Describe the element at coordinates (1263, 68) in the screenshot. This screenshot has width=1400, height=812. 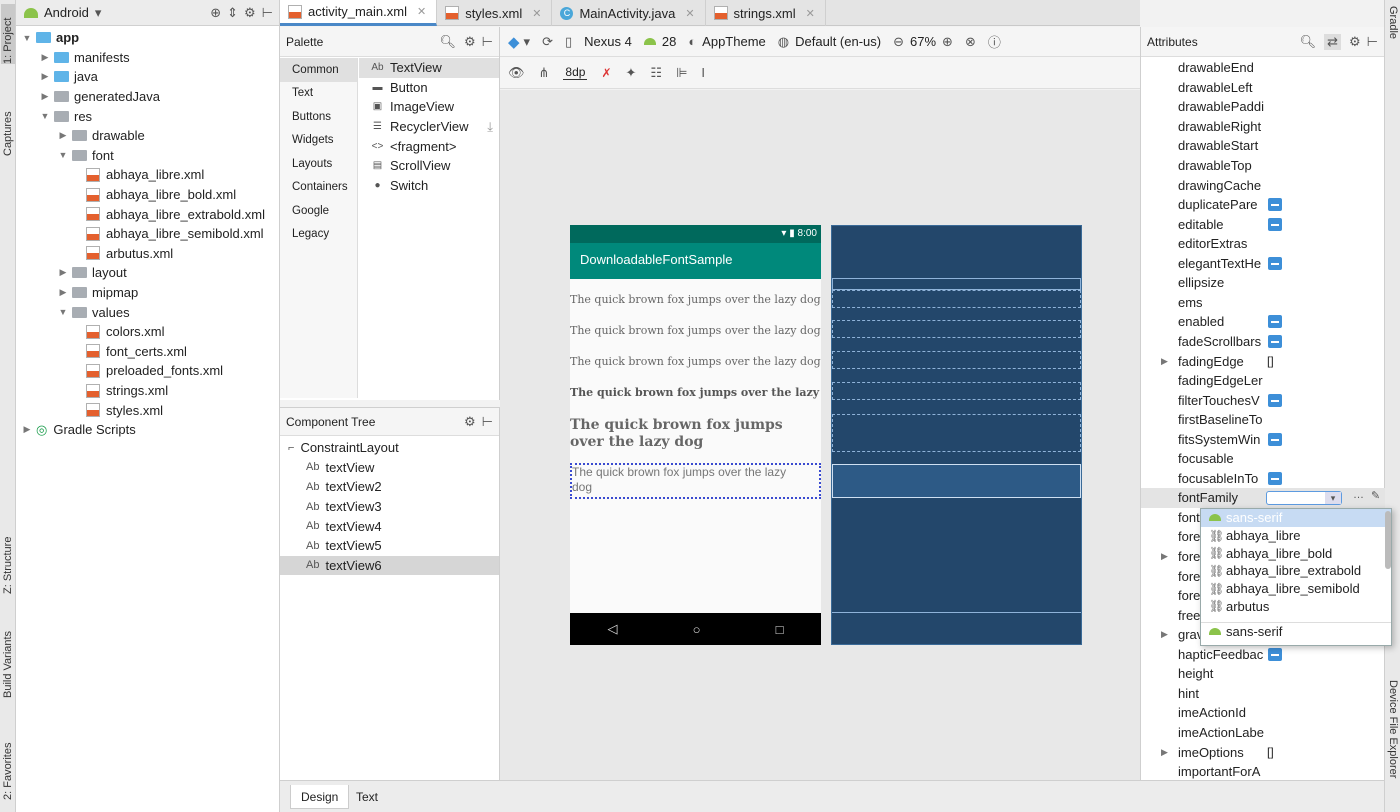
I see `attribute-row: drawableEnd` at that location.